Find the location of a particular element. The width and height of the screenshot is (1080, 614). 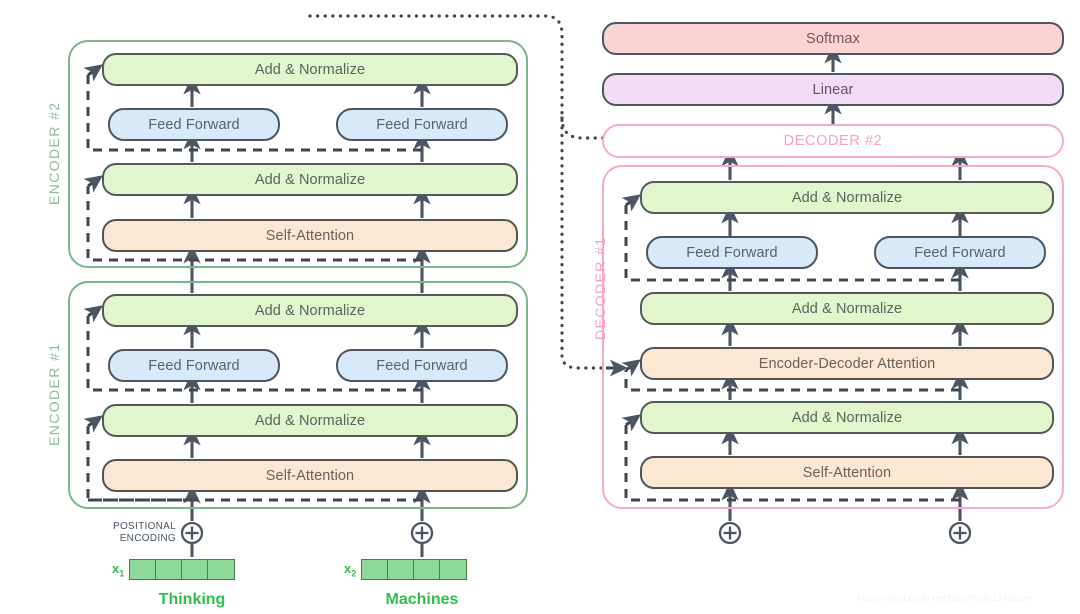

decoder-1-label: DECODER #1 is located at coordinates (600, 288).